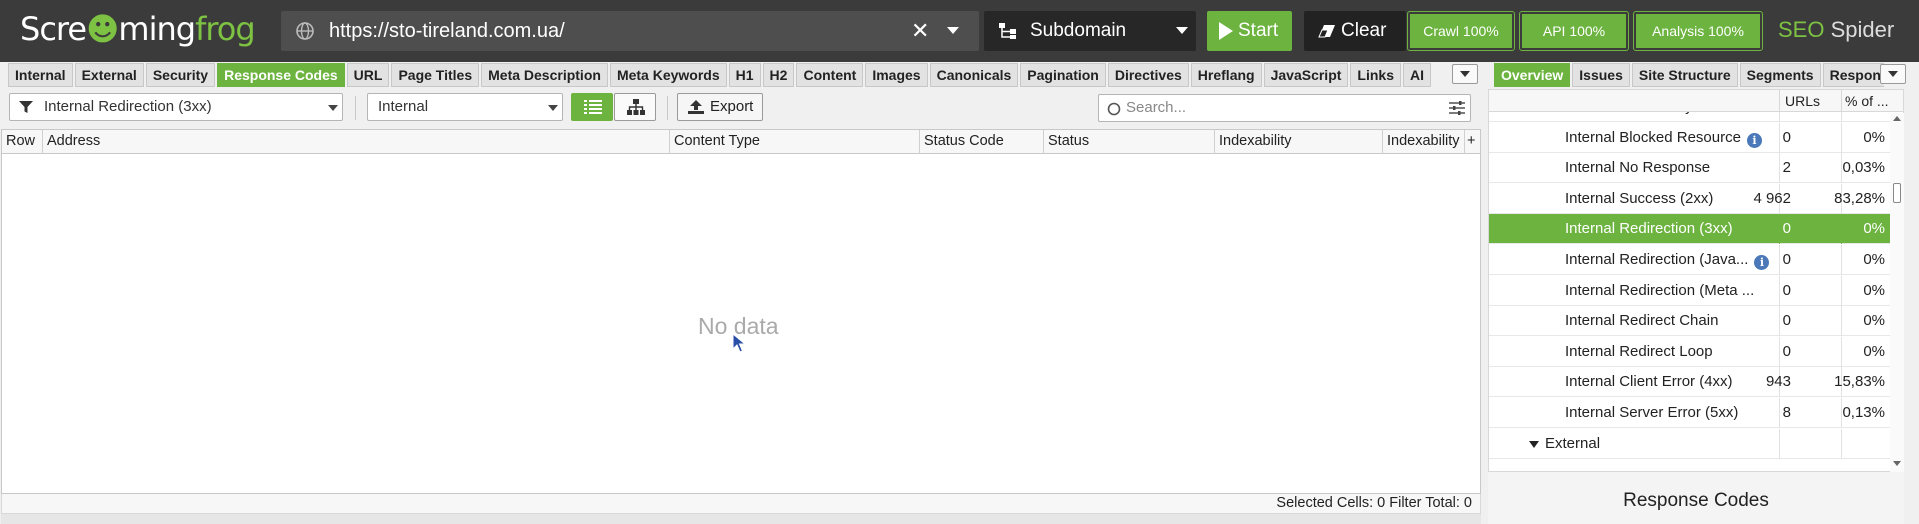 This screenshot has width=1919, height=524. What do you see at coordinates (281, 75) in the screenshot?
I see `tab-response-codes: Response Codes` at bounding box center [281, 75].